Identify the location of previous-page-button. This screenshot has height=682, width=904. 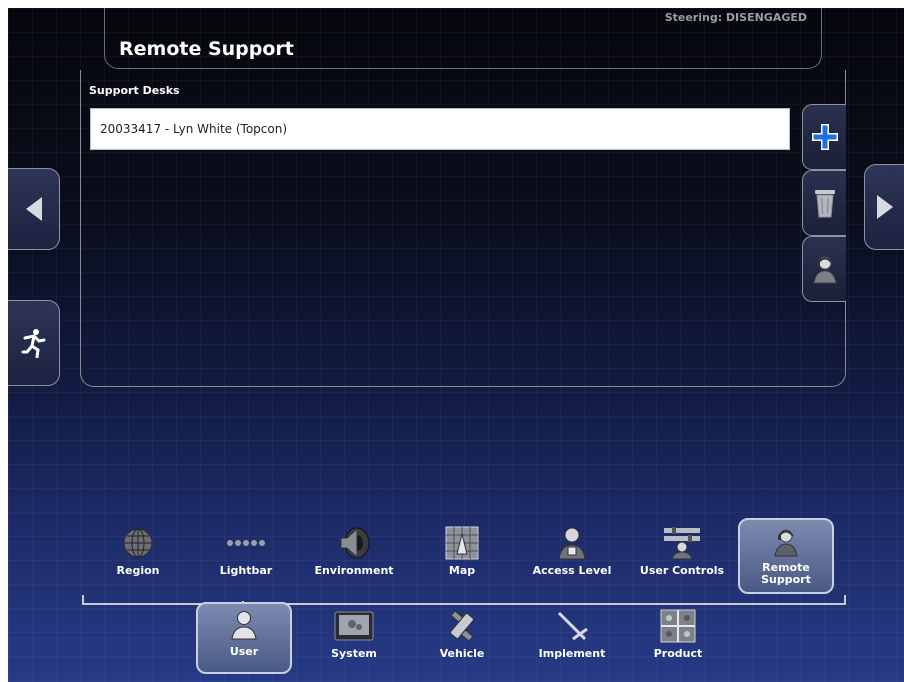
(34, 209).